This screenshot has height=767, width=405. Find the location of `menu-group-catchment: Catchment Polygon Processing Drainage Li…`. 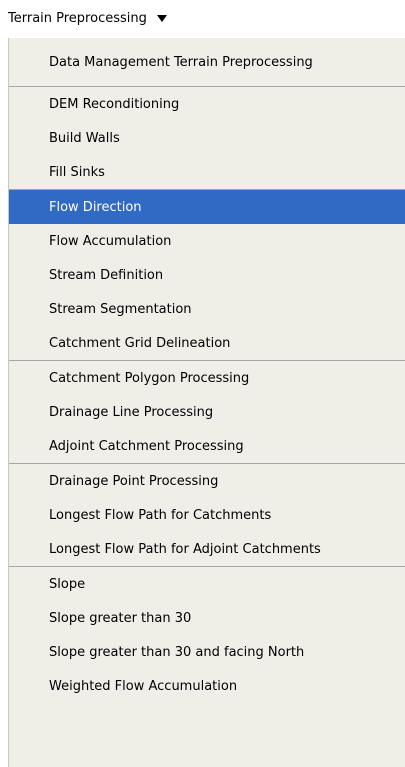

menu-group-catchment: Catchment Polygon Processing Drainage Li… is located at coordinates (207, 412).